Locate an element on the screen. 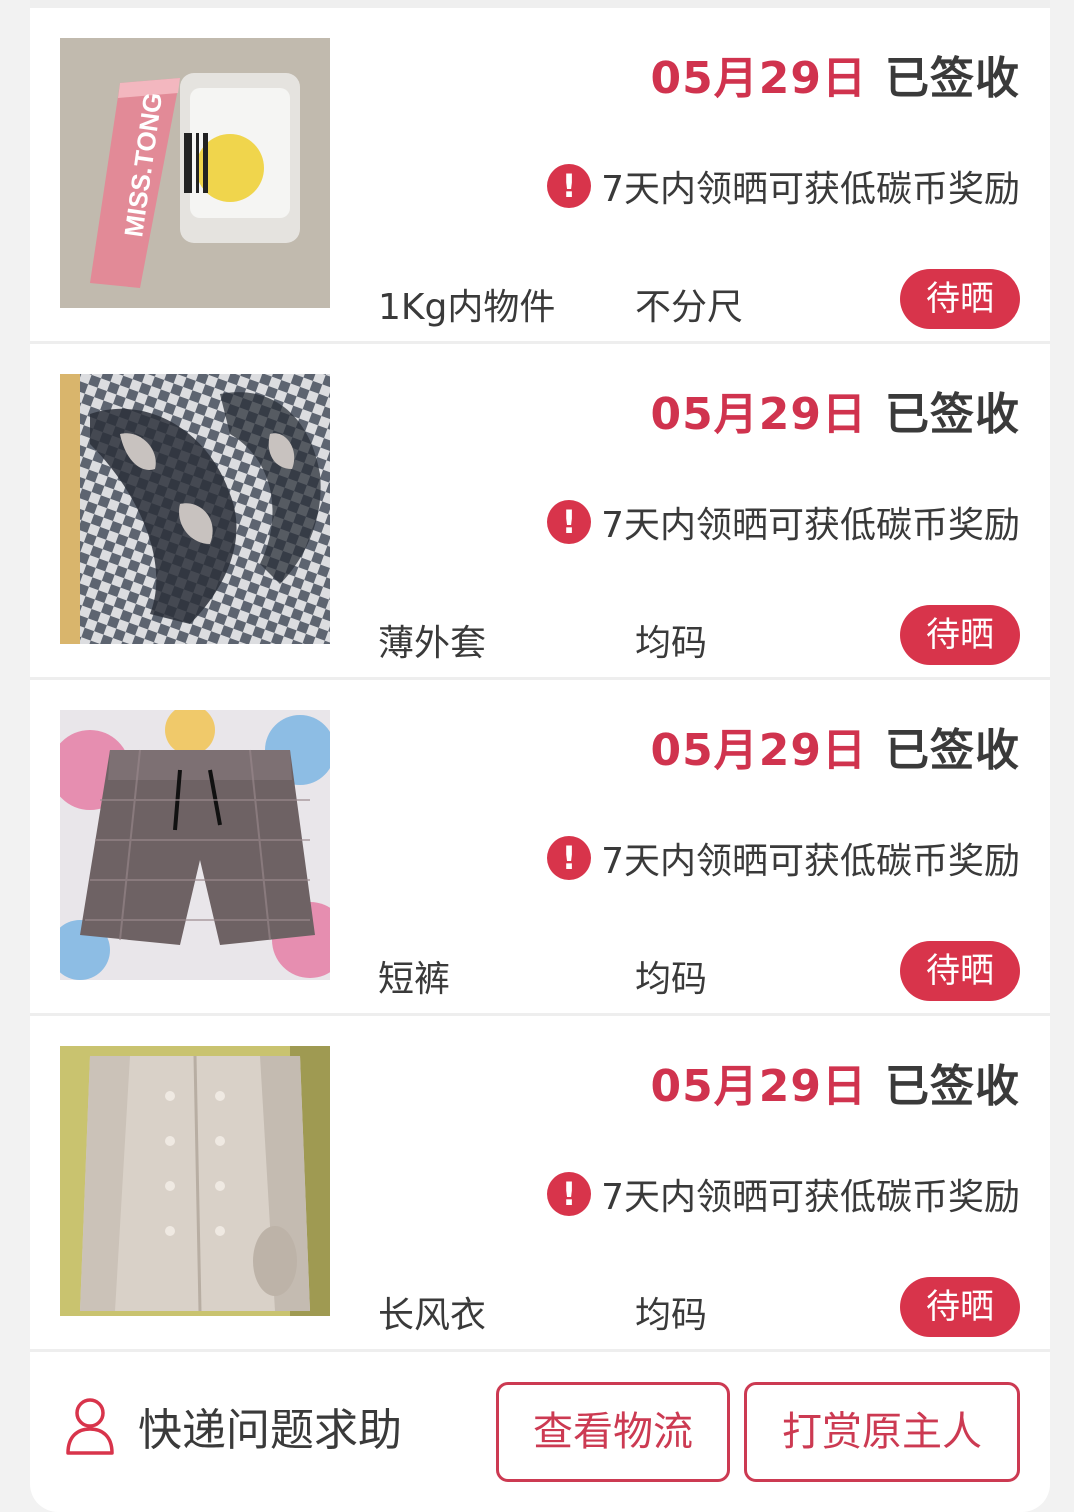 This screenshot has width=1074, height=1512. item-photo-jacket is located at coordinates (195, 509).